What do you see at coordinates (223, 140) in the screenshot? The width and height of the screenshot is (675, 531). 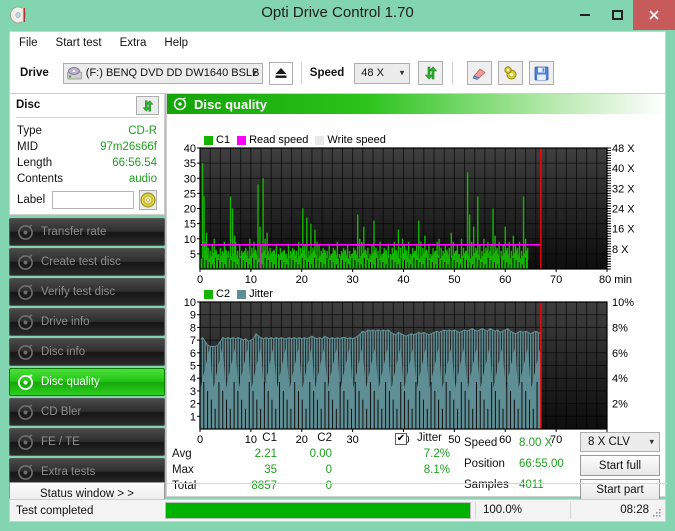 I see `legend-label: C1` at bounding box center [223, 140].